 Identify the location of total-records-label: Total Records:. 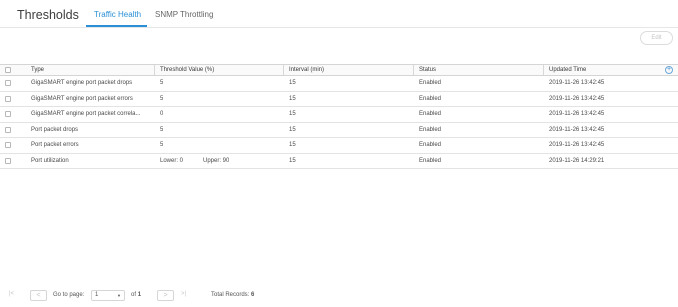
(230, 295).